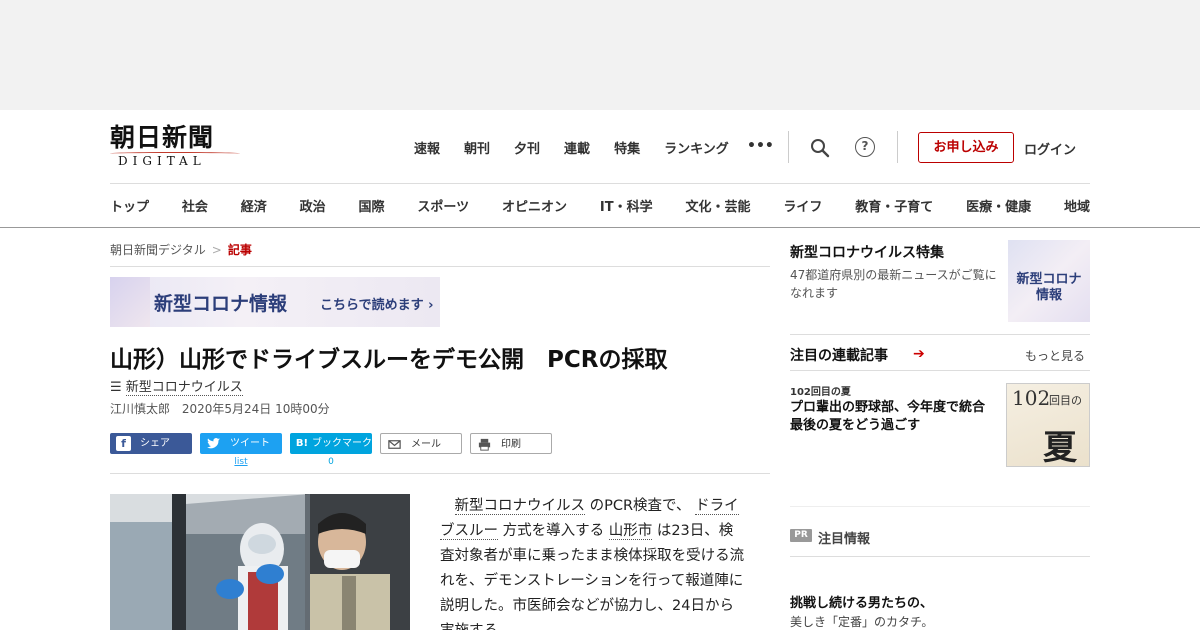  What do you see at coordinates (427, 147) in the screenshot?
I see `top-nav-sokuho: 速報` at bounding box center [427, 147].